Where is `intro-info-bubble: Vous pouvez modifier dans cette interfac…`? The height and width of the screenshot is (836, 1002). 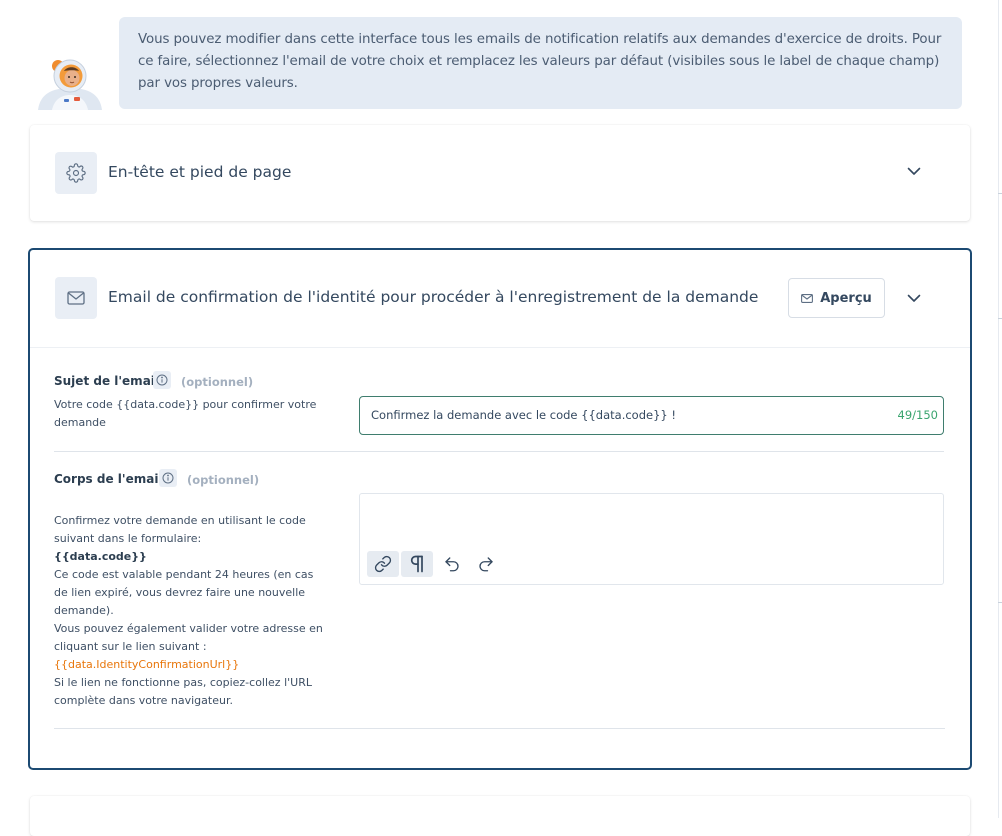 intro-info-bubble: Vous pouvez modifier dans cette interfac… is located at coordinates (540, 63).